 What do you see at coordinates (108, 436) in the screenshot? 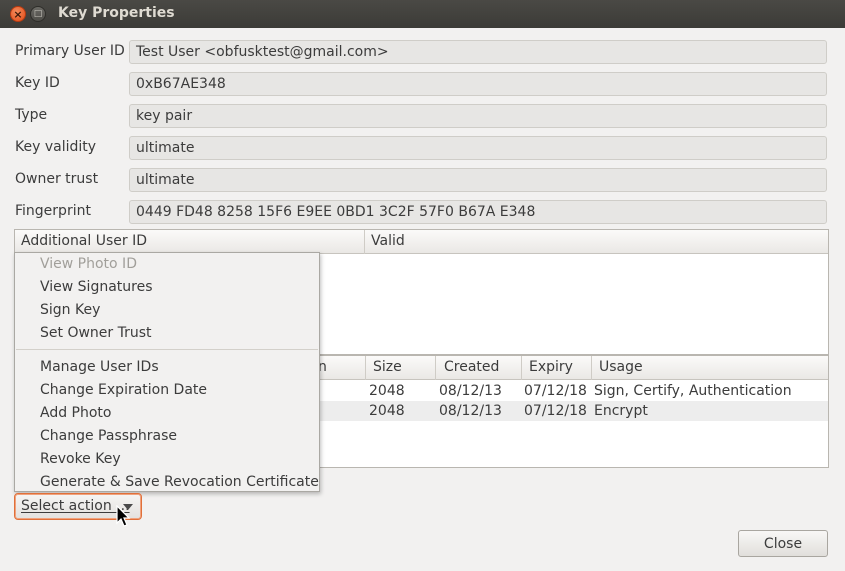
I see `menu-item-change-passphrase: Change Passphrase` at bounding box center [108, 436].